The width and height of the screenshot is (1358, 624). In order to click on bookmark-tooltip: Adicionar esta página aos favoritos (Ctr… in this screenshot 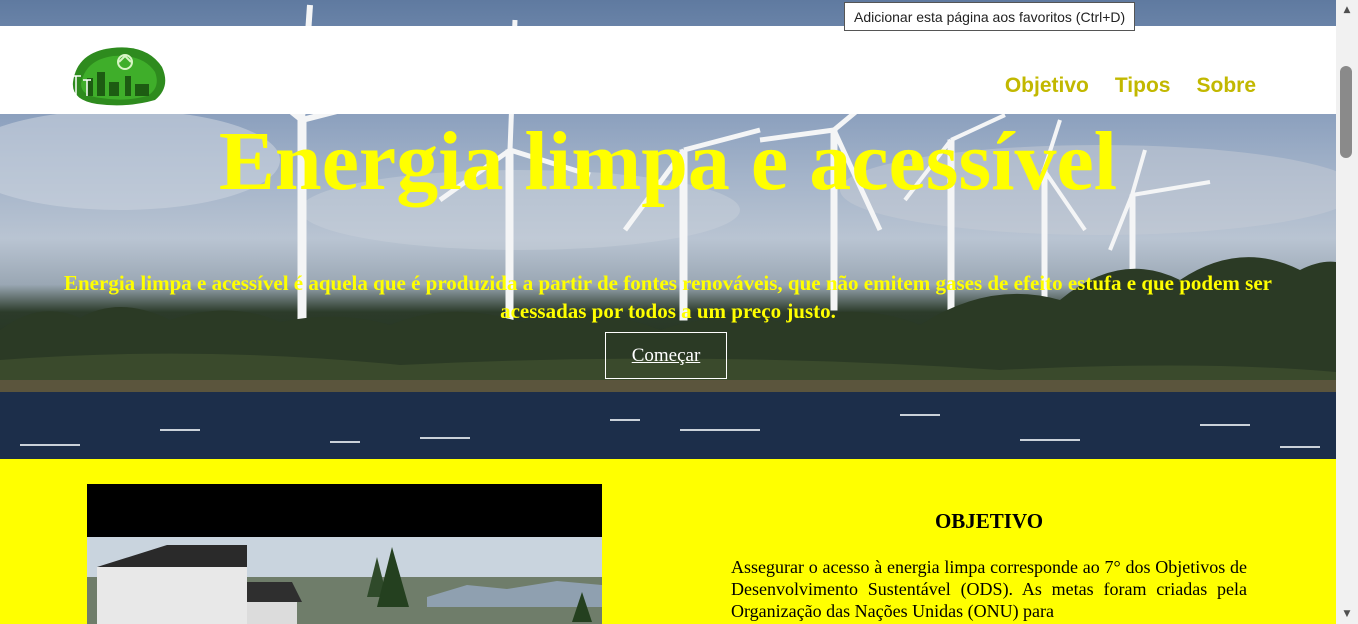, I will do `click(990, 16)`.